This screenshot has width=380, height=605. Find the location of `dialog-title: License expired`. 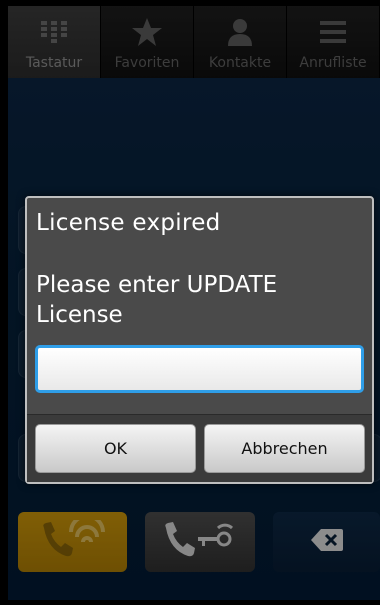

dialog-title: License expired is located at coordinates (128, 223).